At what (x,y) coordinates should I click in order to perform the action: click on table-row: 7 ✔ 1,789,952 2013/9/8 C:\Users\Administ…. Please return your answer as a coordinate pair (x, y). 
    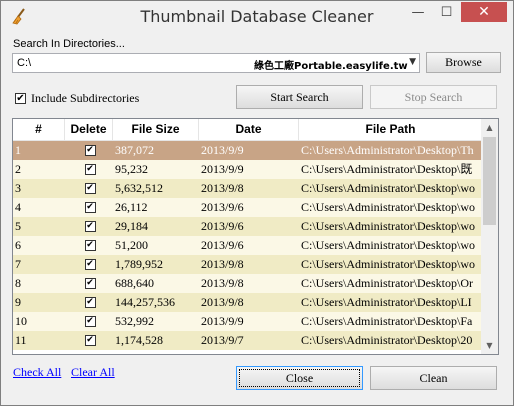
    Looking at the image, I should click on (248, 264).